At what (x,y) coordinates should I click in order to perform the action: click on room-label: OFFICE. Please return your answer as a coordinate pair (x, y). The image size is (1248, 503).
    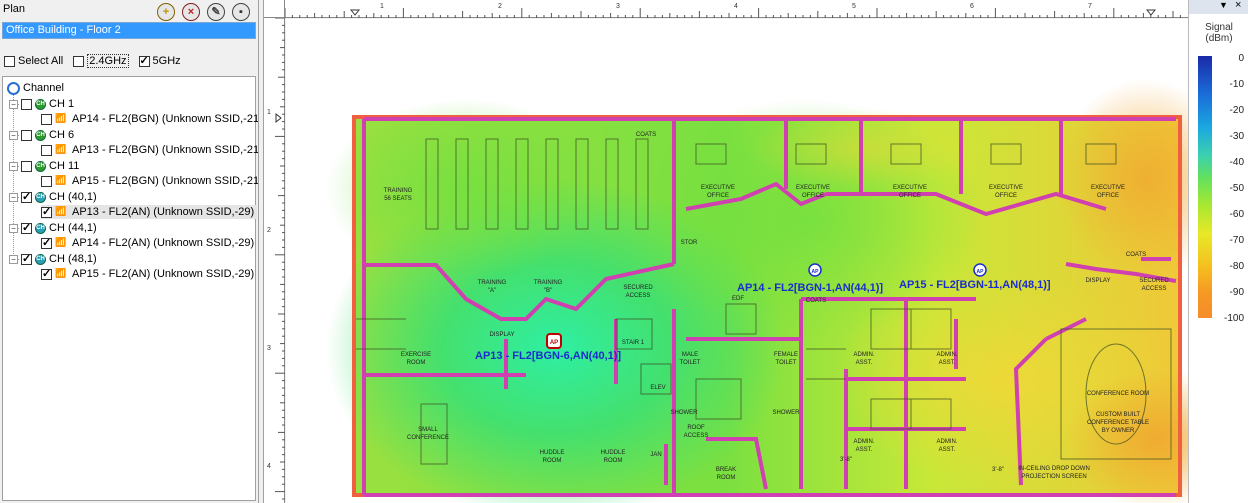
    Looking at the image, I should click on (910, 196).